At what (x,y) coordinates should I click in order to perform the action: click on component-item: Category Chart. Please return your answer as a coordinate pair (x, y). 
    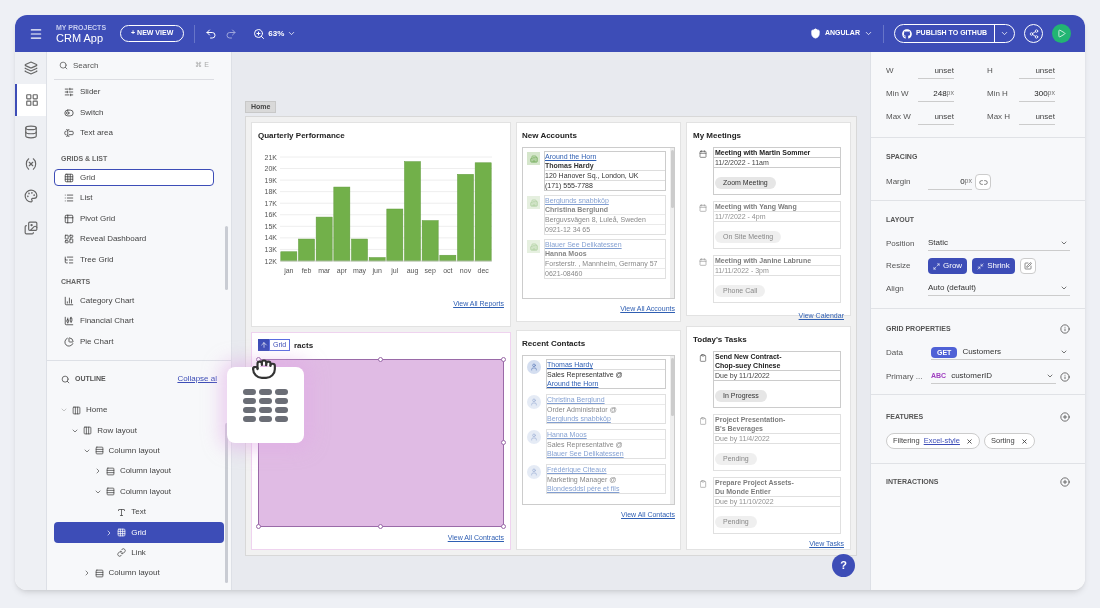
    Looking at the image, I should click on (134, 301).